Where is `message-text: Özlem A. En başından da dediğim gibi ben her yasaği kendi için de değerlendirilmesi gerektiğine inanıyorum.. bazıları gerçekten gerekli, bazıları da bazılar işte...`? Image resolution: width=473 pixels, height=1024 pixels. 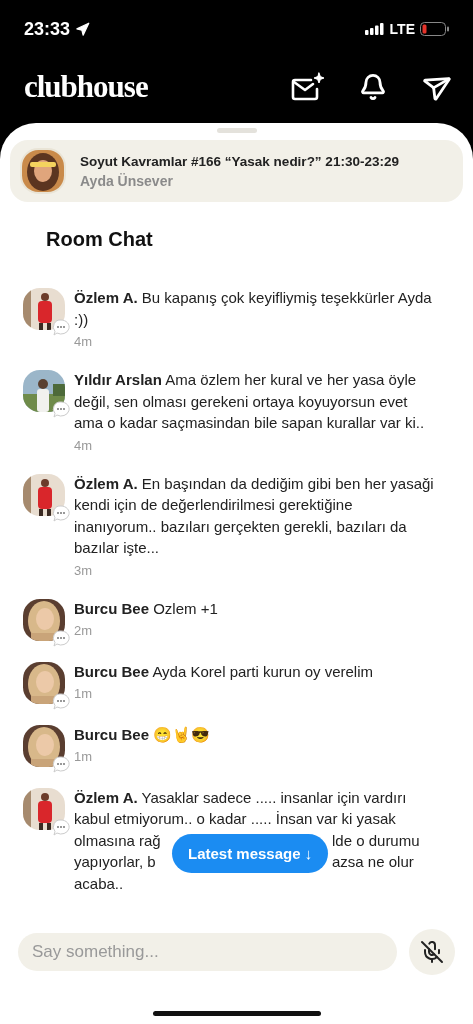 message-text: Özlem A. En başından da dediğim gibi ben her yasaği kendi için de değerlendirilmesi gerektiğine inanıyorum.. bazıları gerçekten gerekli, bazıları da bazılar işte... is located at coordinates (254, 515).